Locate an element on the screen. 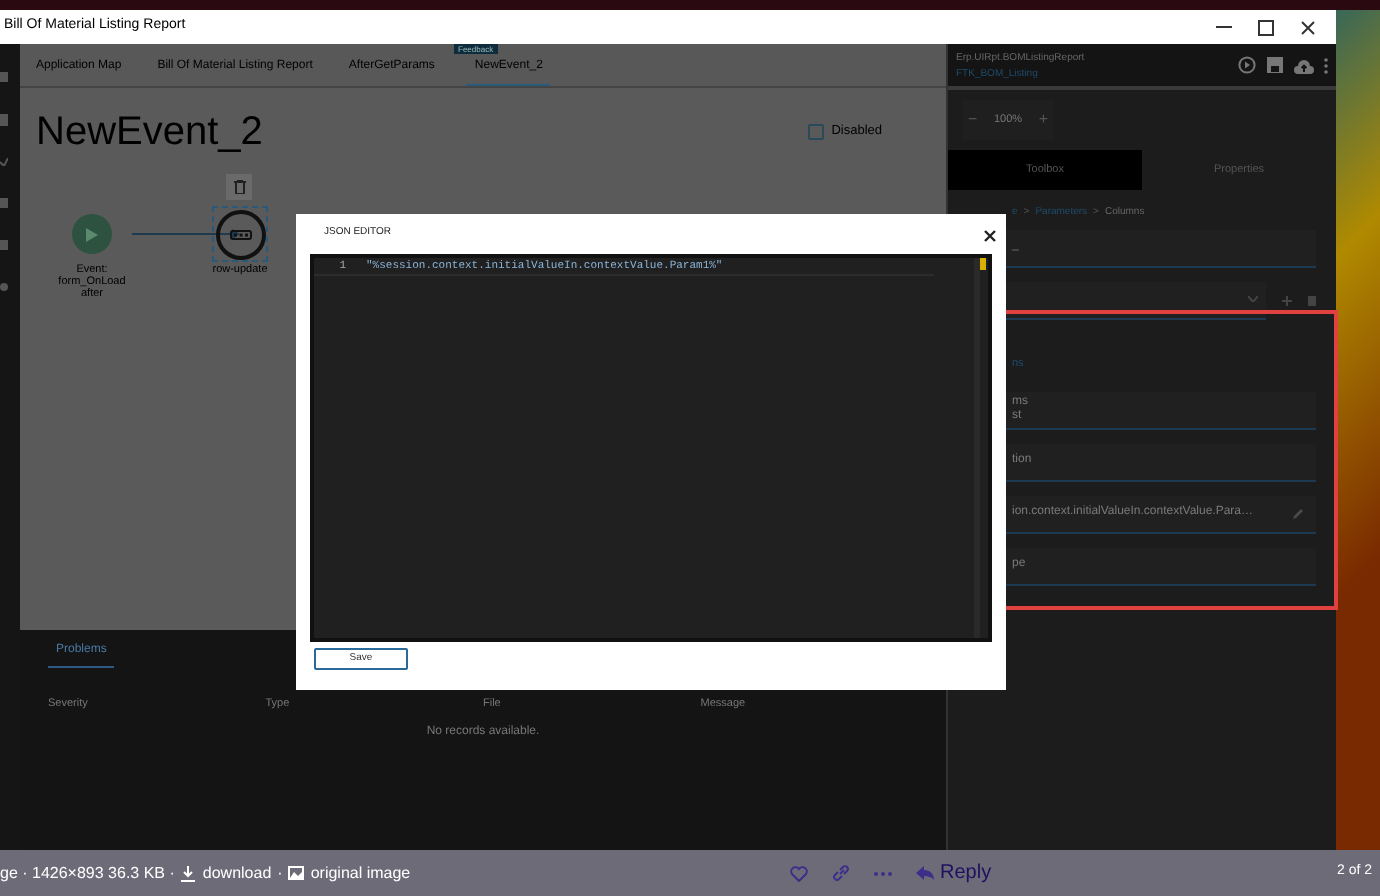 The image size is (1380, 896). heart-icon is located at coordinates (799, 873).